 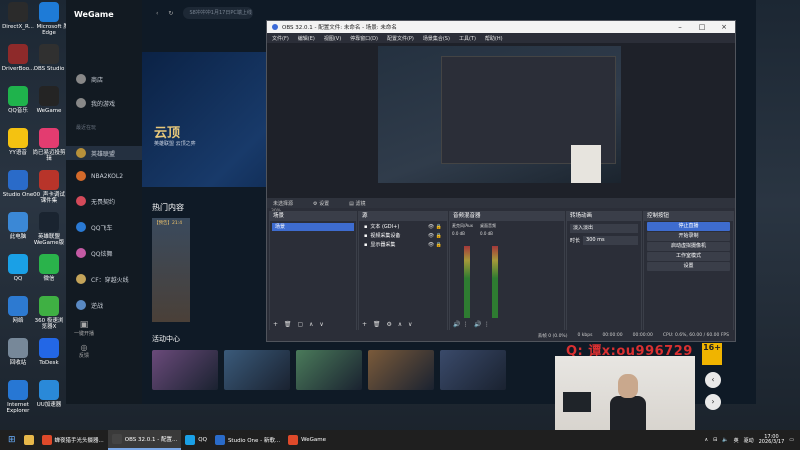 I want to click on desktop-icon: QQ, so click(x=18, y=268).